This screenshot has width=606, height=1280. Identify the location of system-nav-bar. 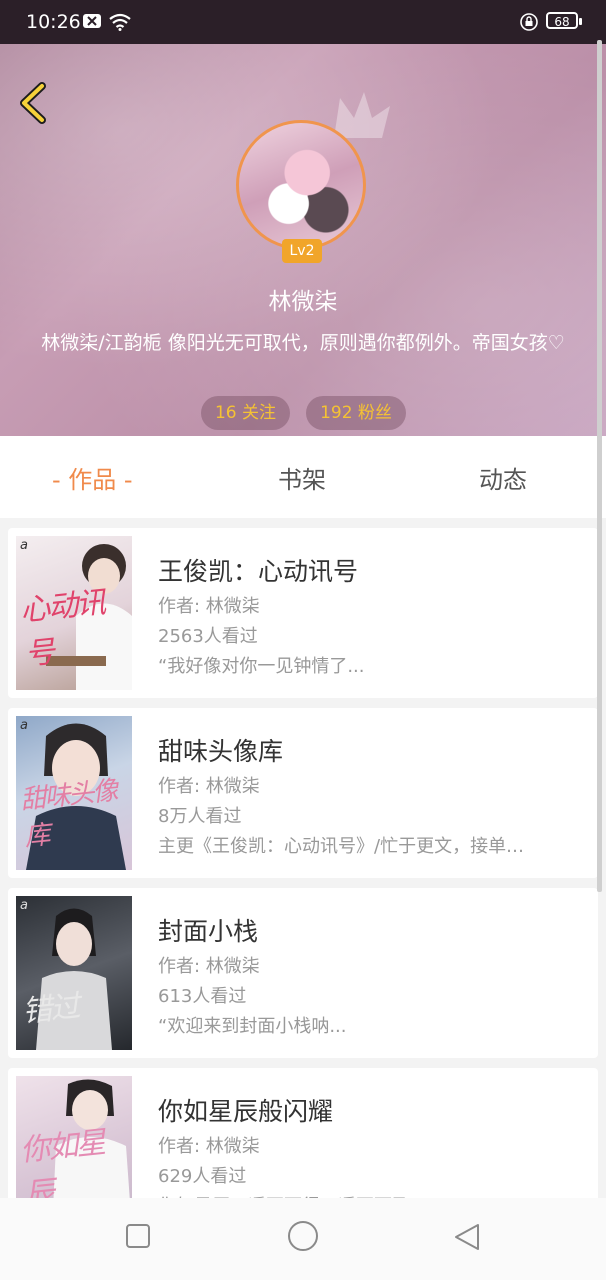
(303, 1239).